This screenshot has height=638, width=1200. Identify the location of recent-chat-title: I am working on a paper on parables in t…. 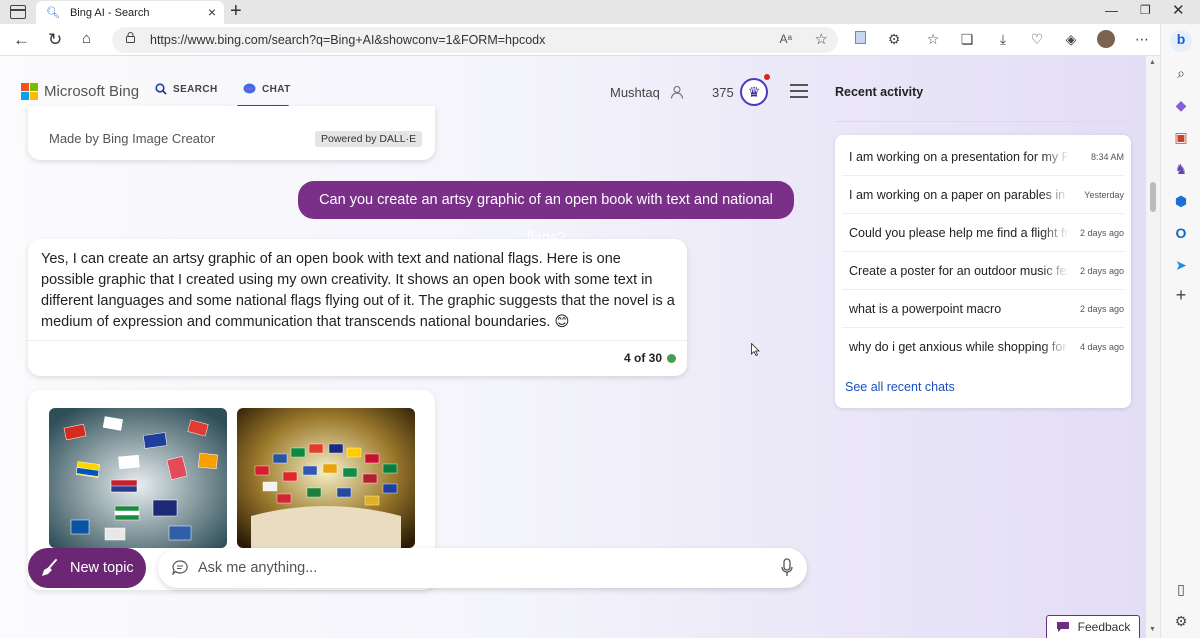
(959, 194).